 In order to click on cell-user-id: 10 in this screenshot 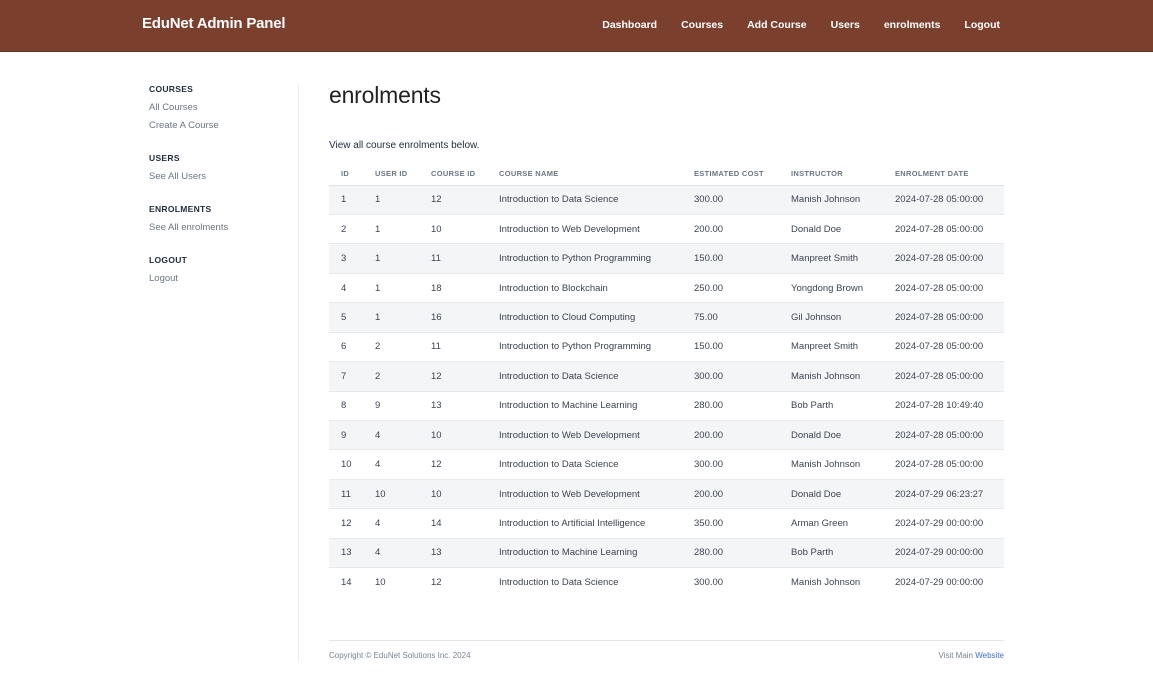, I will do `click(391, 494)`.